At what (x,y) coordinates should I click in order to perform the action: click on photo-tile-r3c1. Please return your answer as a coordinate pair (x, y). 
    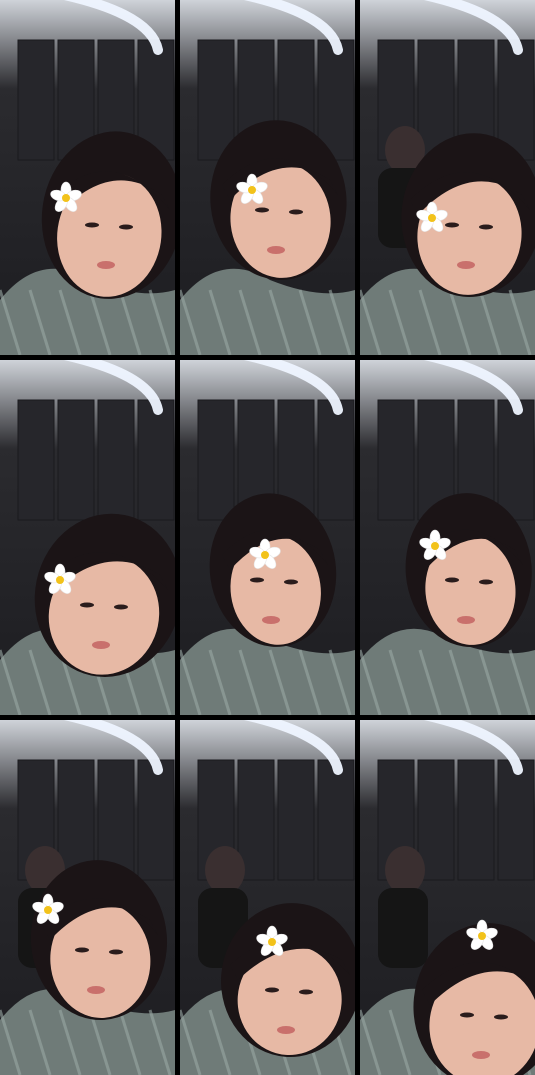
    Looking at the image, I should click on (87, 897).